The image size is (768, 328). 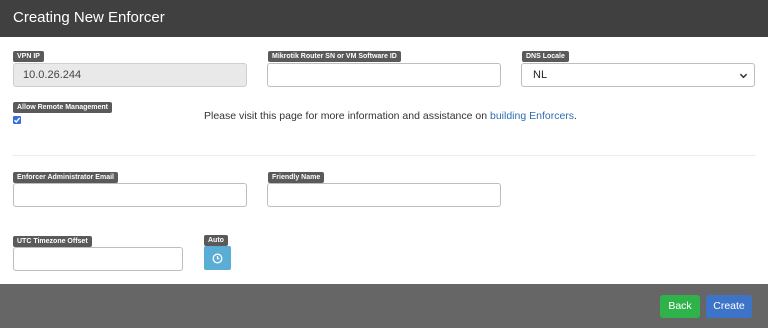 What do you see at coordinates (545, 56) in the screenshot?
I see `dns-locale-label: DNS Locale` at bounding box center [545, 56].